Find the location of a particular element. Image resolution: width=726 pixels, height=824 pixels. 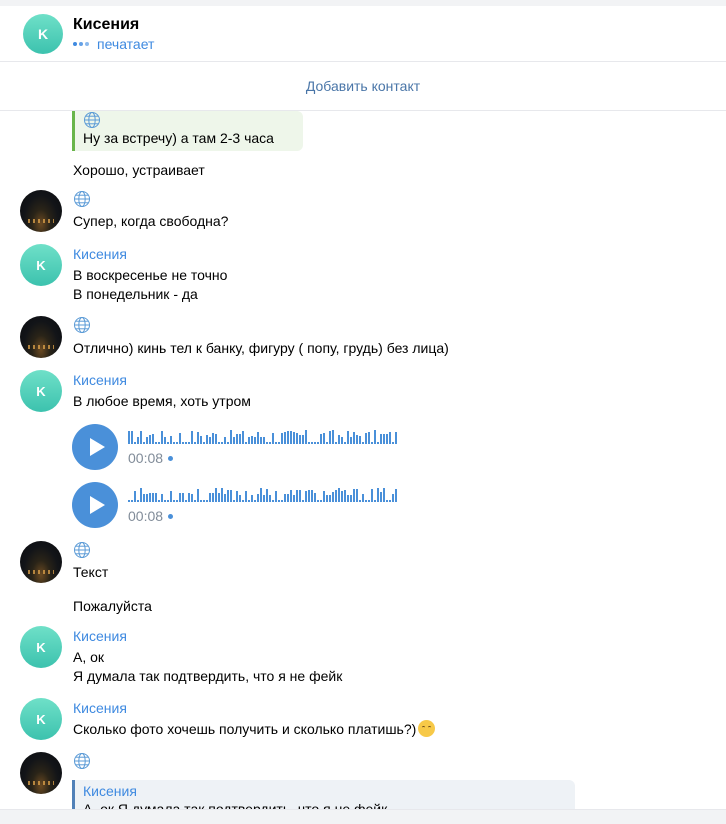

add-contact-button: Добавить контакт is located at coordinates (363, 86).